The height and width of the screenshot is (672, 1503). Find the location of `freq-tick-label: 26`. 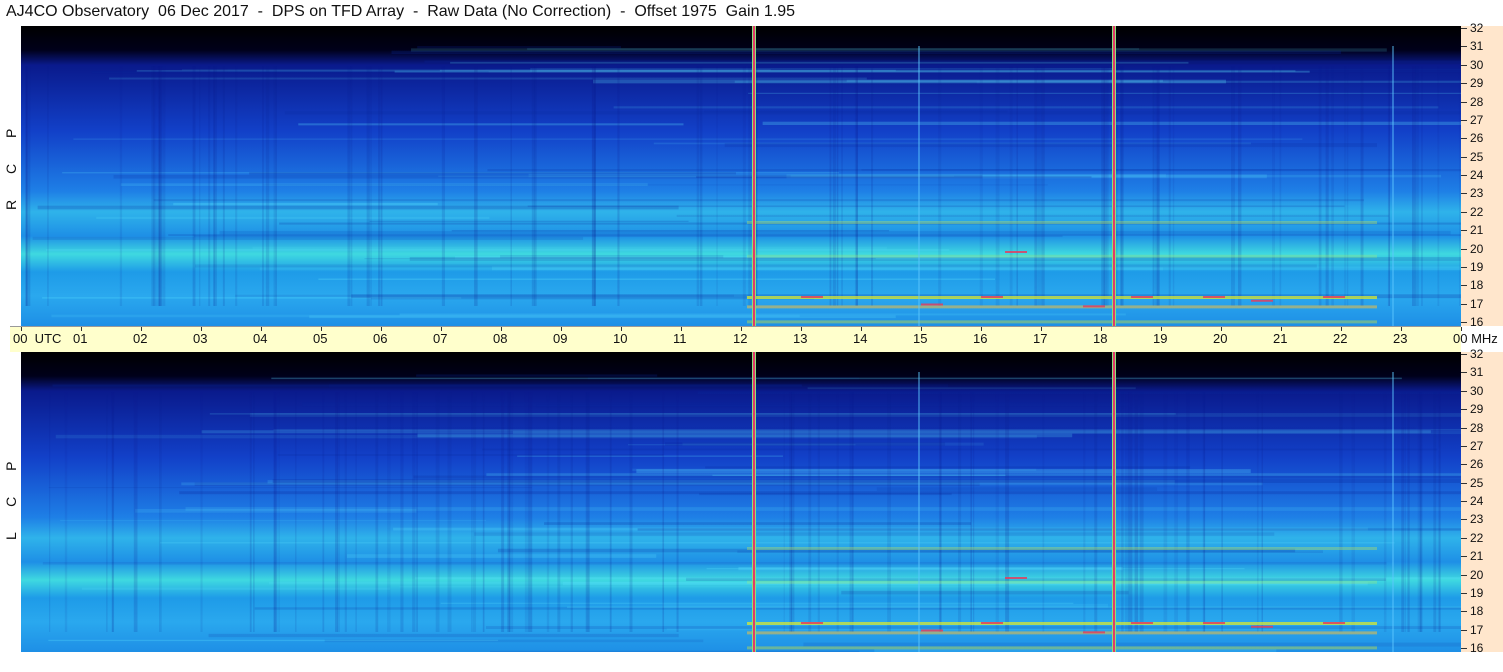

freq-tick-label: 26 is located at coordinates (1477, 464).